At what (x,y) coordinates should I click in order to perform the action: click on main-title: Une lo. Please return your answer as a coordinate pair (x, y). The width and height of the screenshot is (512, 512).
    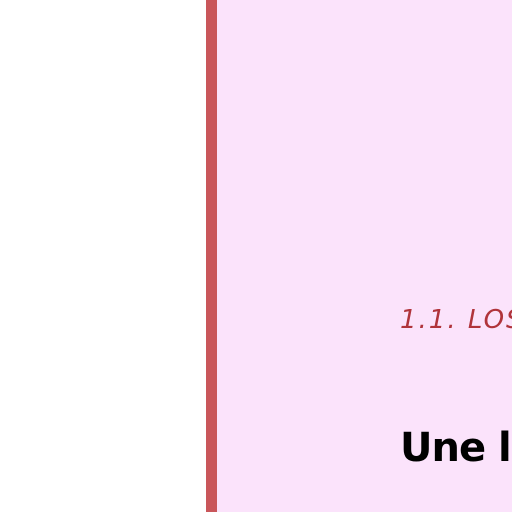
    Looking at the image, I should click on (456, 448).